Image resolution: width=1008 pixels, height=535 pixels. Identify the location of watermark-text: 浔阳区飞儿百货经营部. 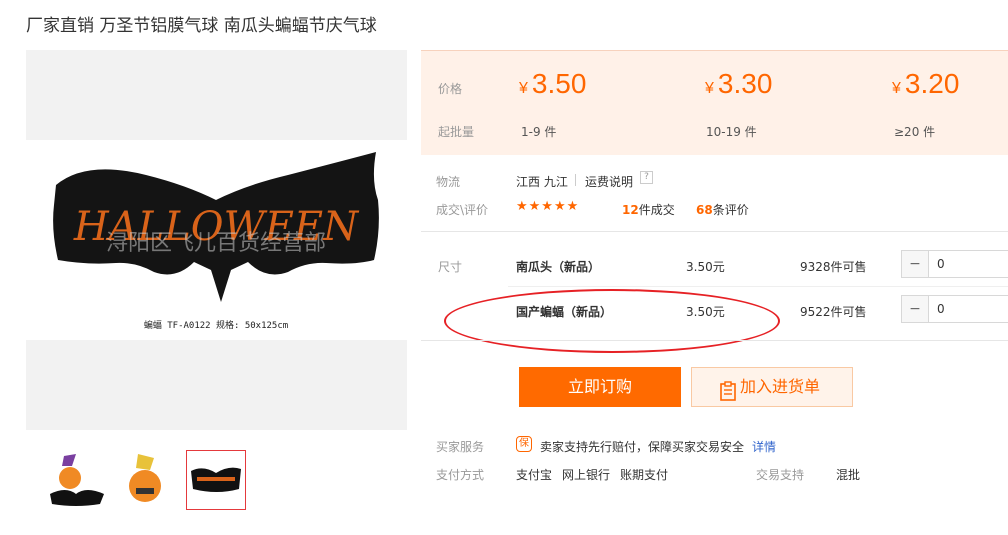
(216, 243).